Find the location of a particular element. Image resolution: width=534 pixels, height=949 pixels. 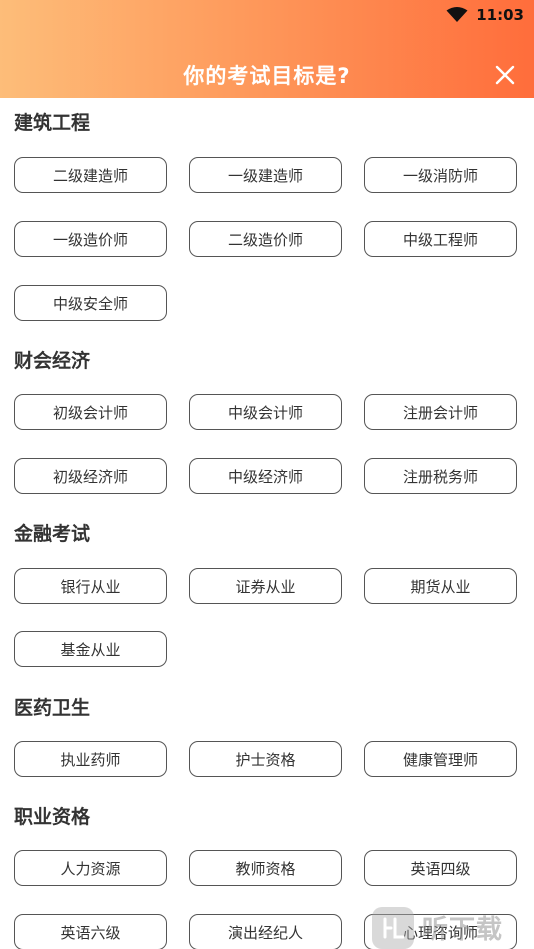

option-chip: 一级造价师 is located at coordinates (90, 239).